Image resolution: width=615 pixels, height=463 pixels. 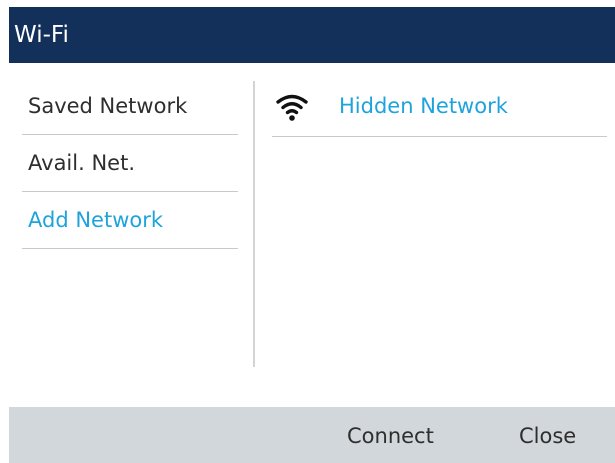 What do you see at coordinates (312, 435) in the screenshot?
I see `softkey-bar: Connect Close` at bounding box center [312, 435].